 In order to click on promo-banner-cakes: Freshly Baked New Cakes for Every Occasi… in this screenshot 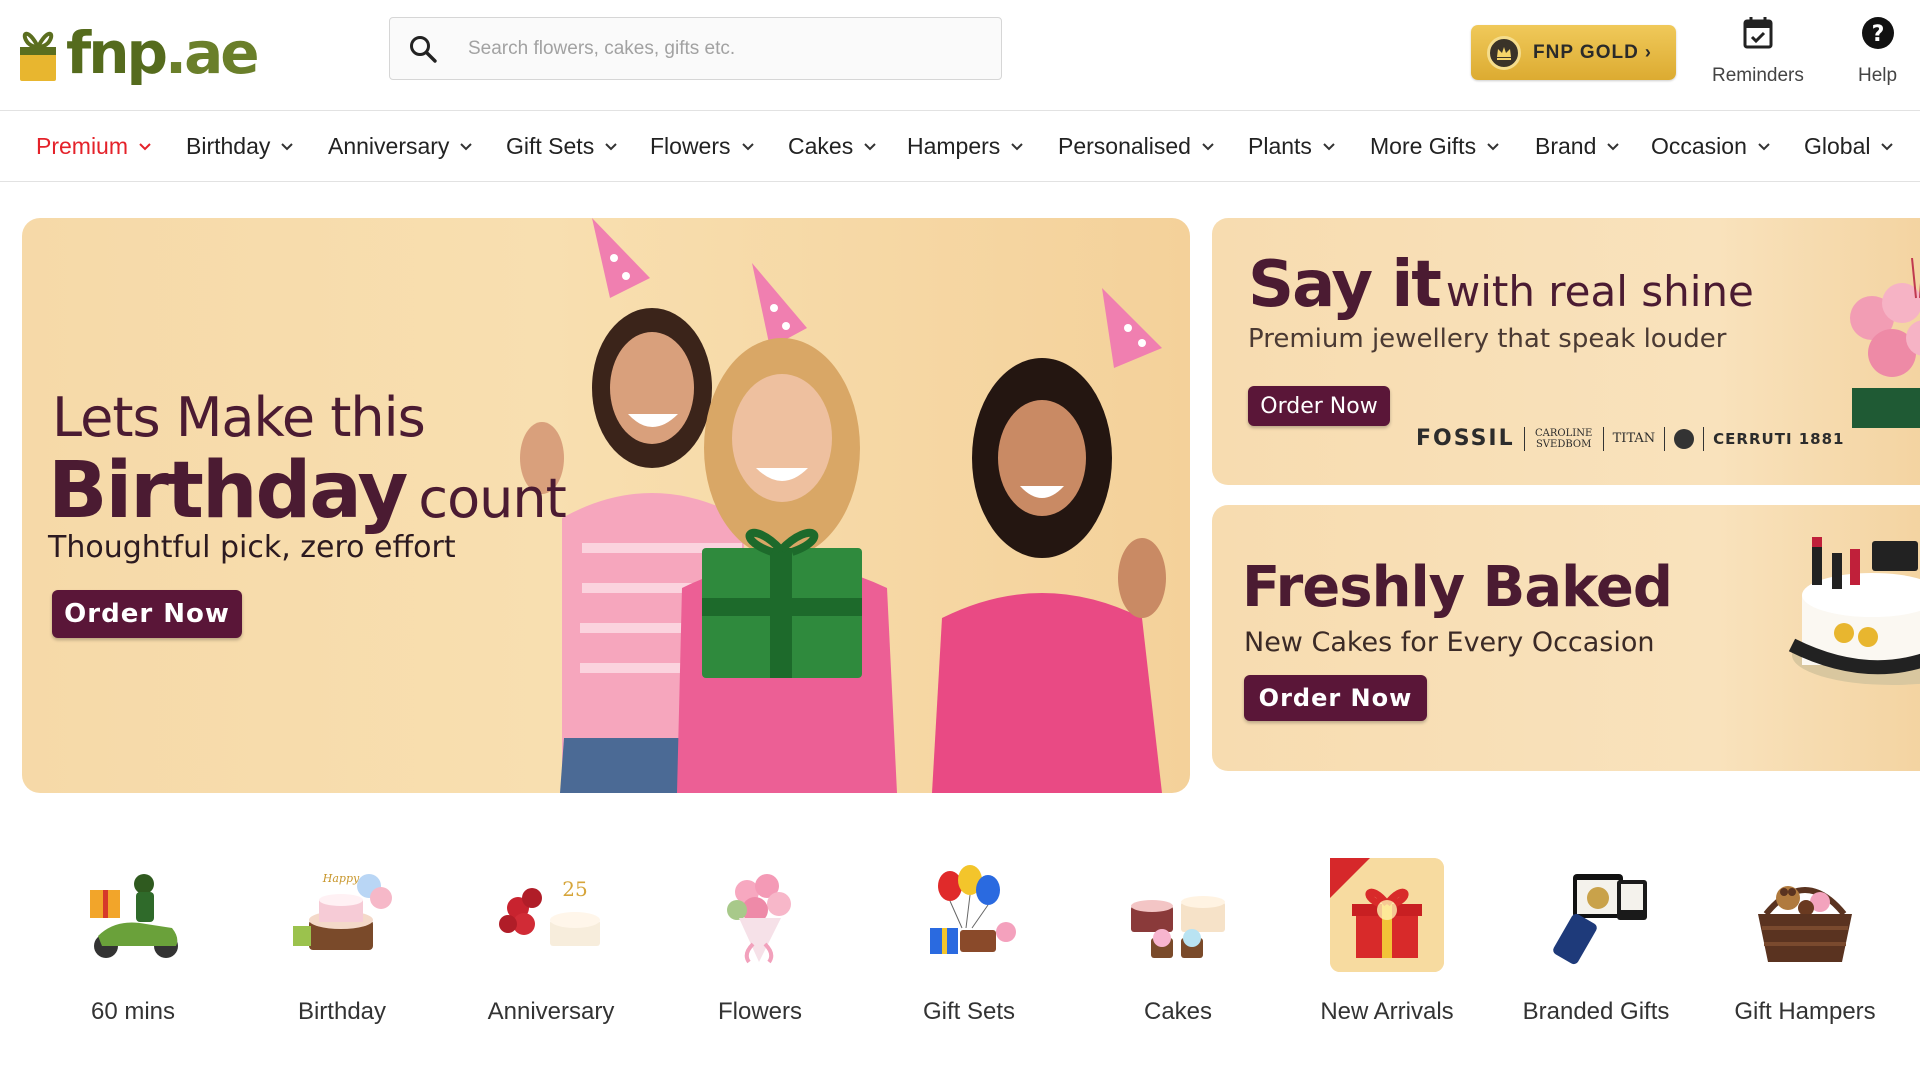, I will do `click(1566, 638)`.